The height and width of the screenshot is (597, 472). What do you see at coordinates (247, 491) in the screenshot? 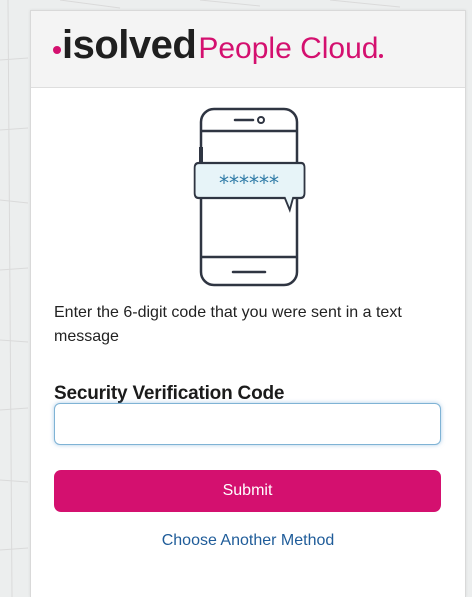
I see `submit-button: Submit` at bounding box center [247, 491].